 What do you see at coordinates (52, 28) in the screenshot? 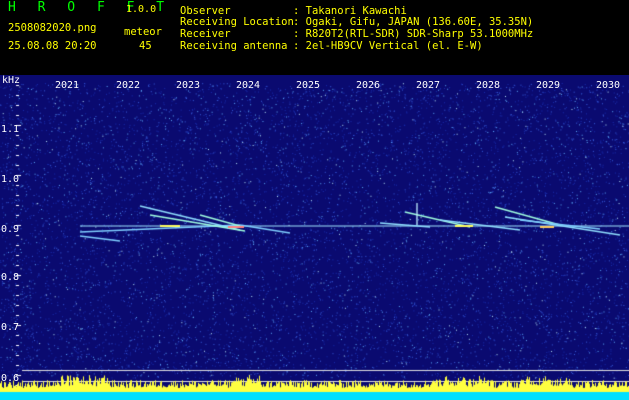
I see `file-name: 2508082020.png` at bounding box center [52, 28].